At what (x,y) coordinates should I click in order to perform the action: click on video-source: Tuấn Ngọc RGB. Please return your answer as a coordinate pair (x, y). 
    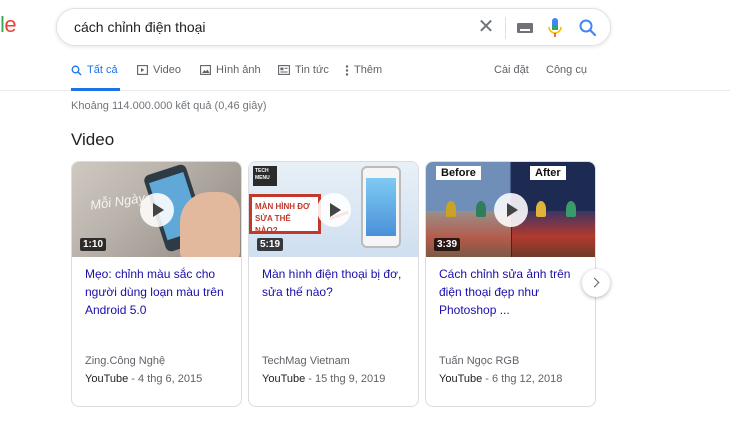
    Looking at the image, I should click on (479, 361).